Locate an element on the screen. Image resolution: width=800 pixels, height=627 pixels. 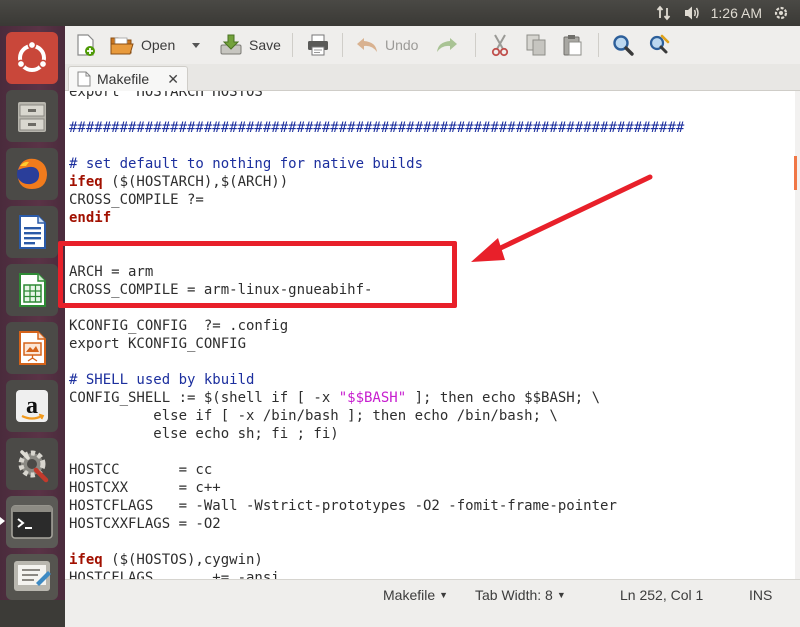
firefox-icon is located at coordinates (32, 174).